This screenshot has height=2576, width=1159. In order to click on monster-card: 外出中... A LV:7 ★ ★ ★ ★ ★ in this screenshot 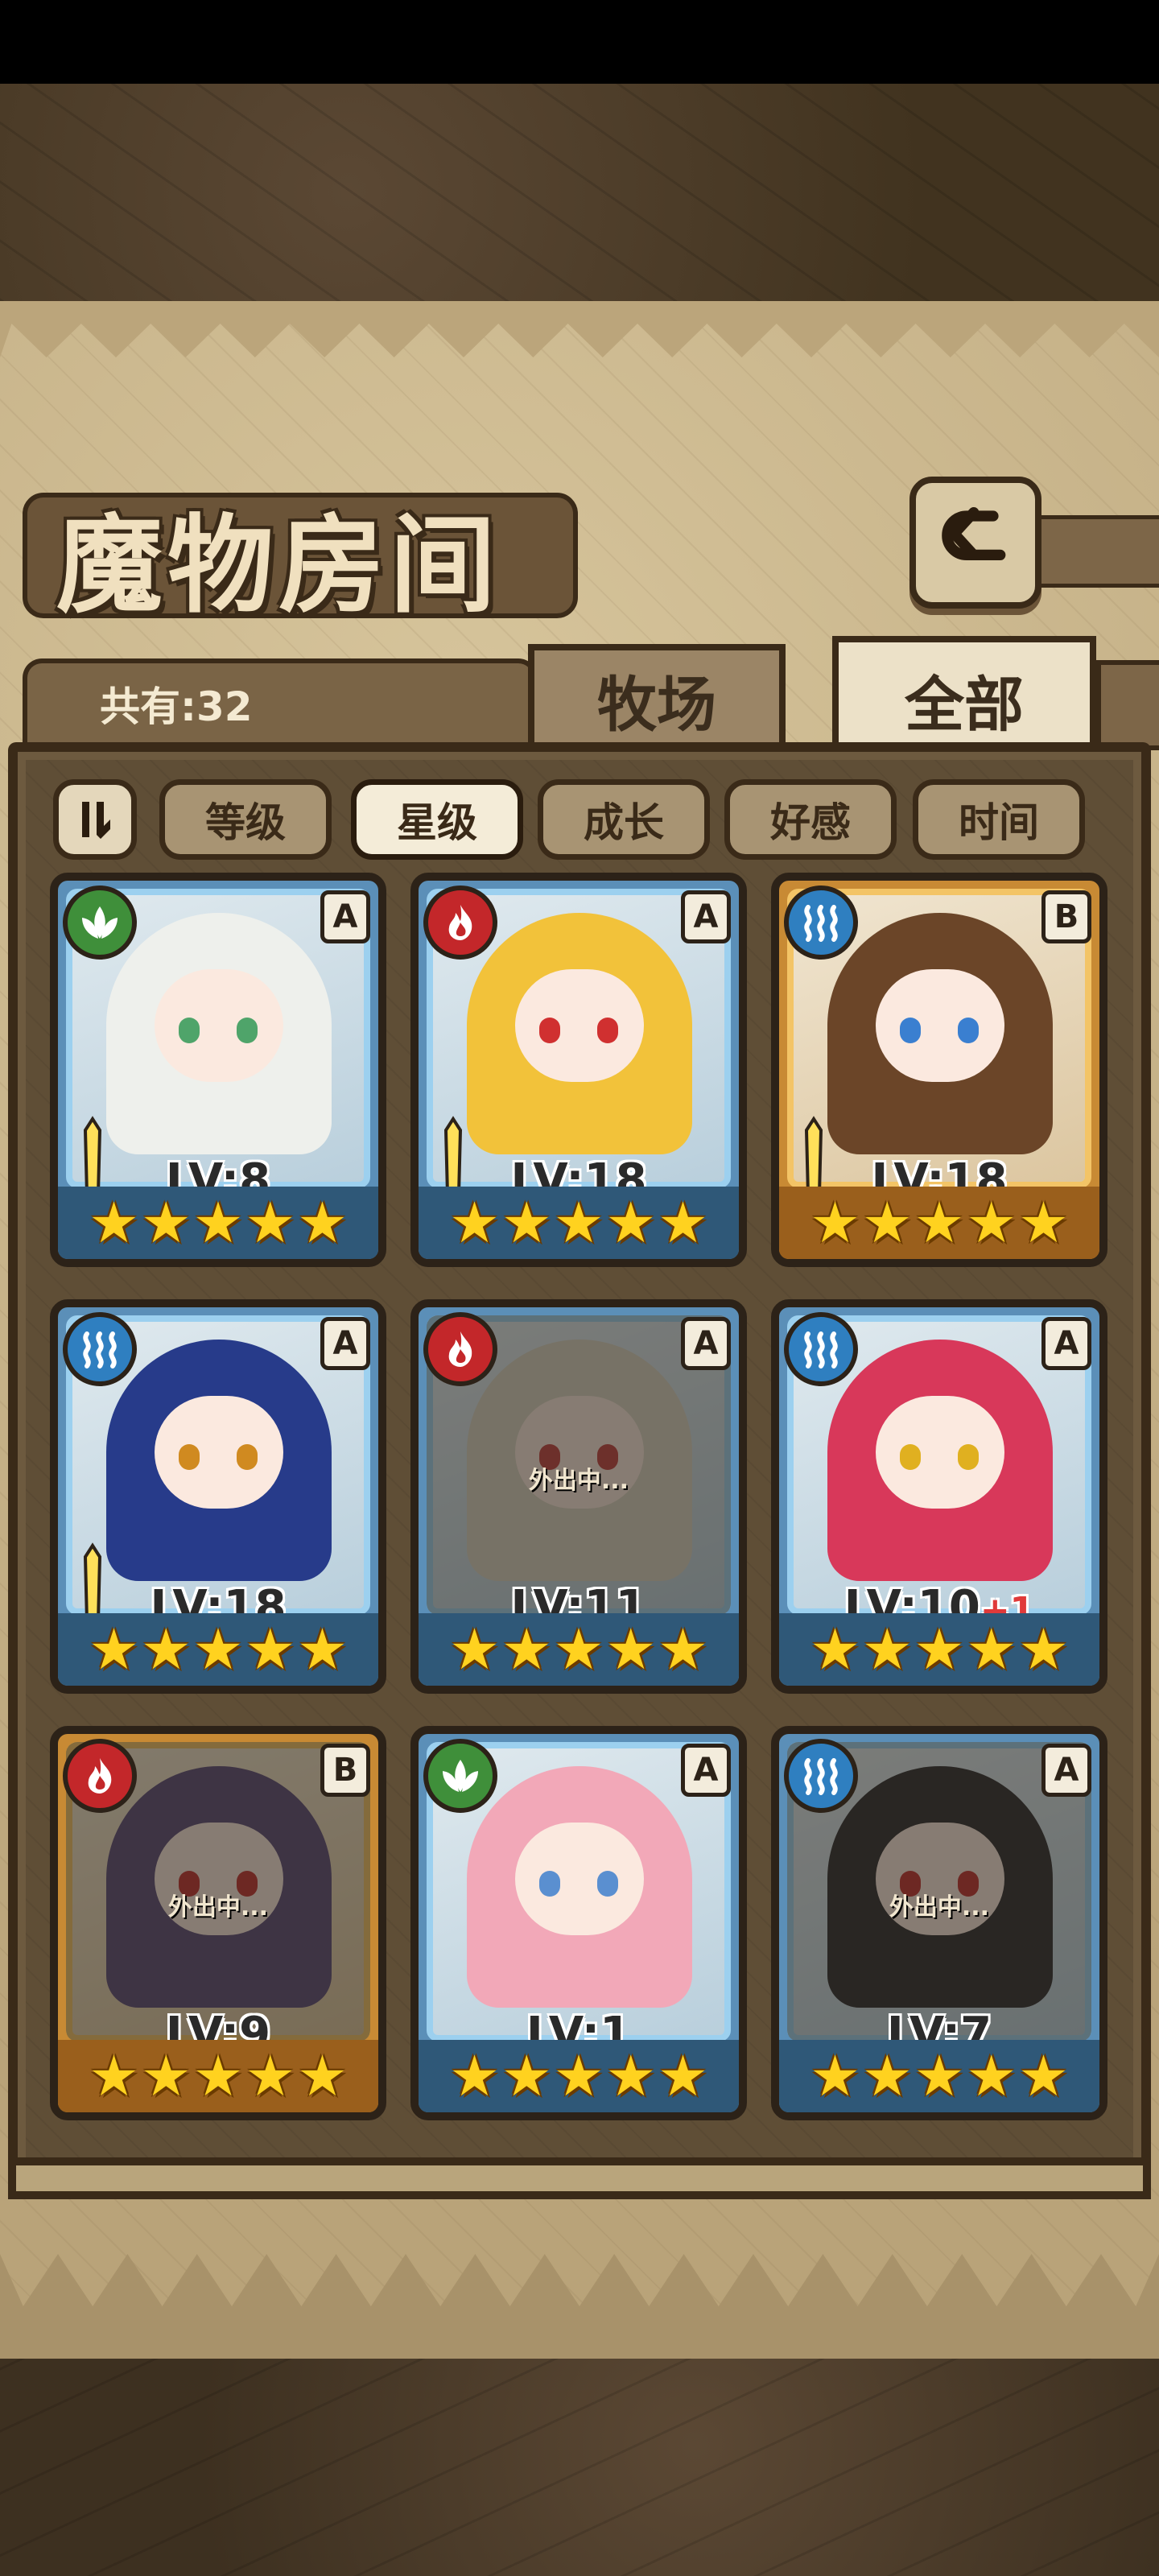, I will do `click(939, 1923)`.